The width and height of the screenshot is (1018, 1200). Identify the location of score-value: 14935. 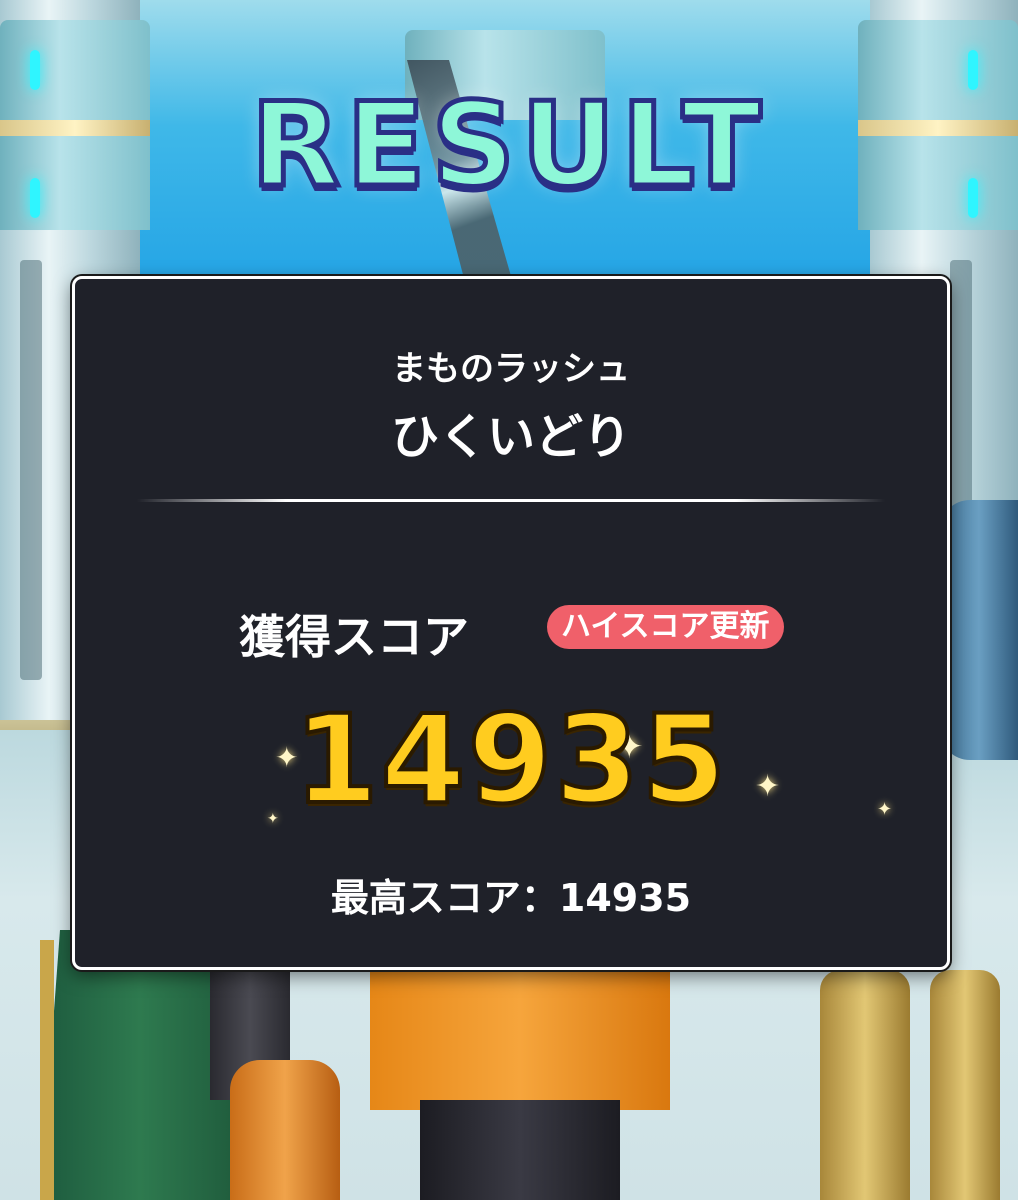
(510, 760).